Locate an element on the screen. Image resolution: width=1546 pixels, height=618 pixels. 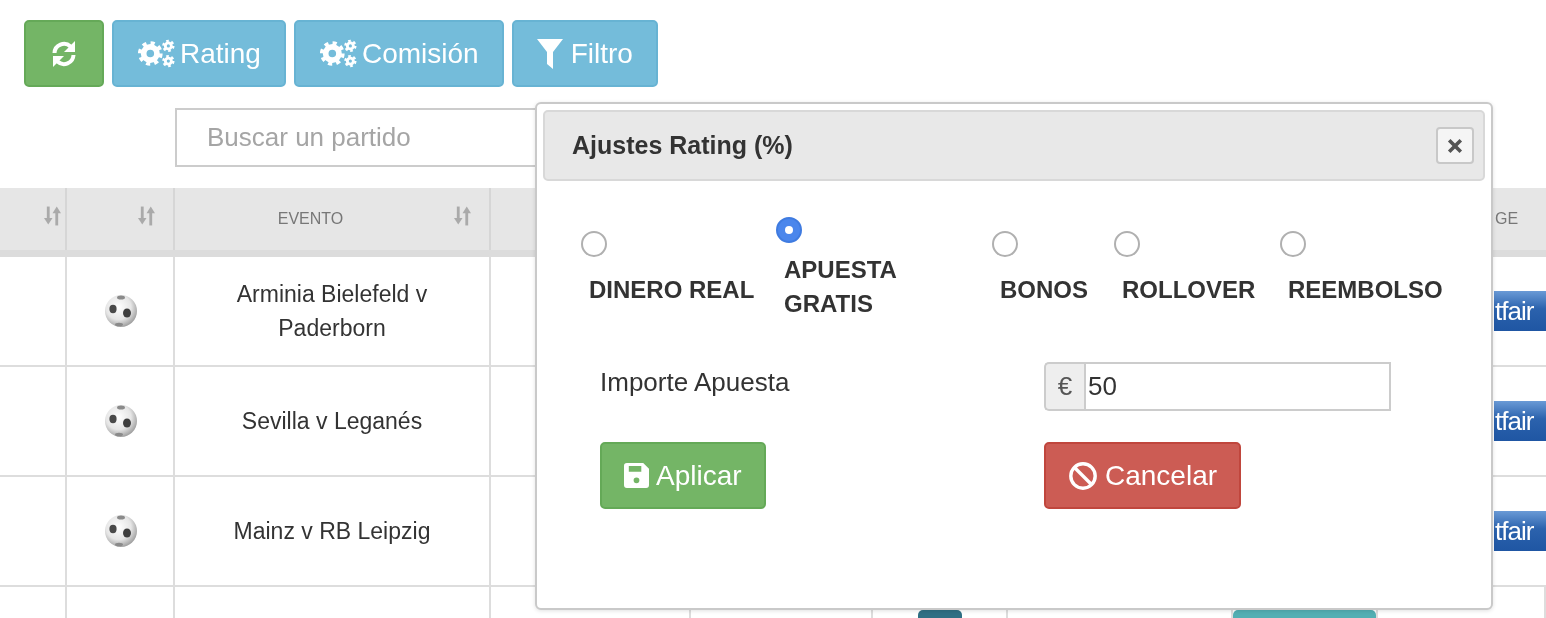
partial-button is located at coordinates (939, 614).